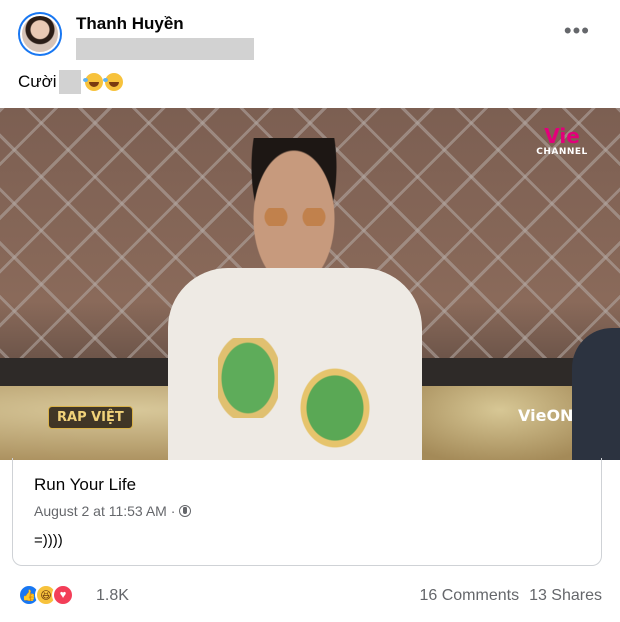 The image size is (620, 622). Describe the element at coordinates (310, 595) in the screenshot. I see `post-footer: 👍 😆 ♥ 1.8K 16 Comments 13 Shares` at that location.